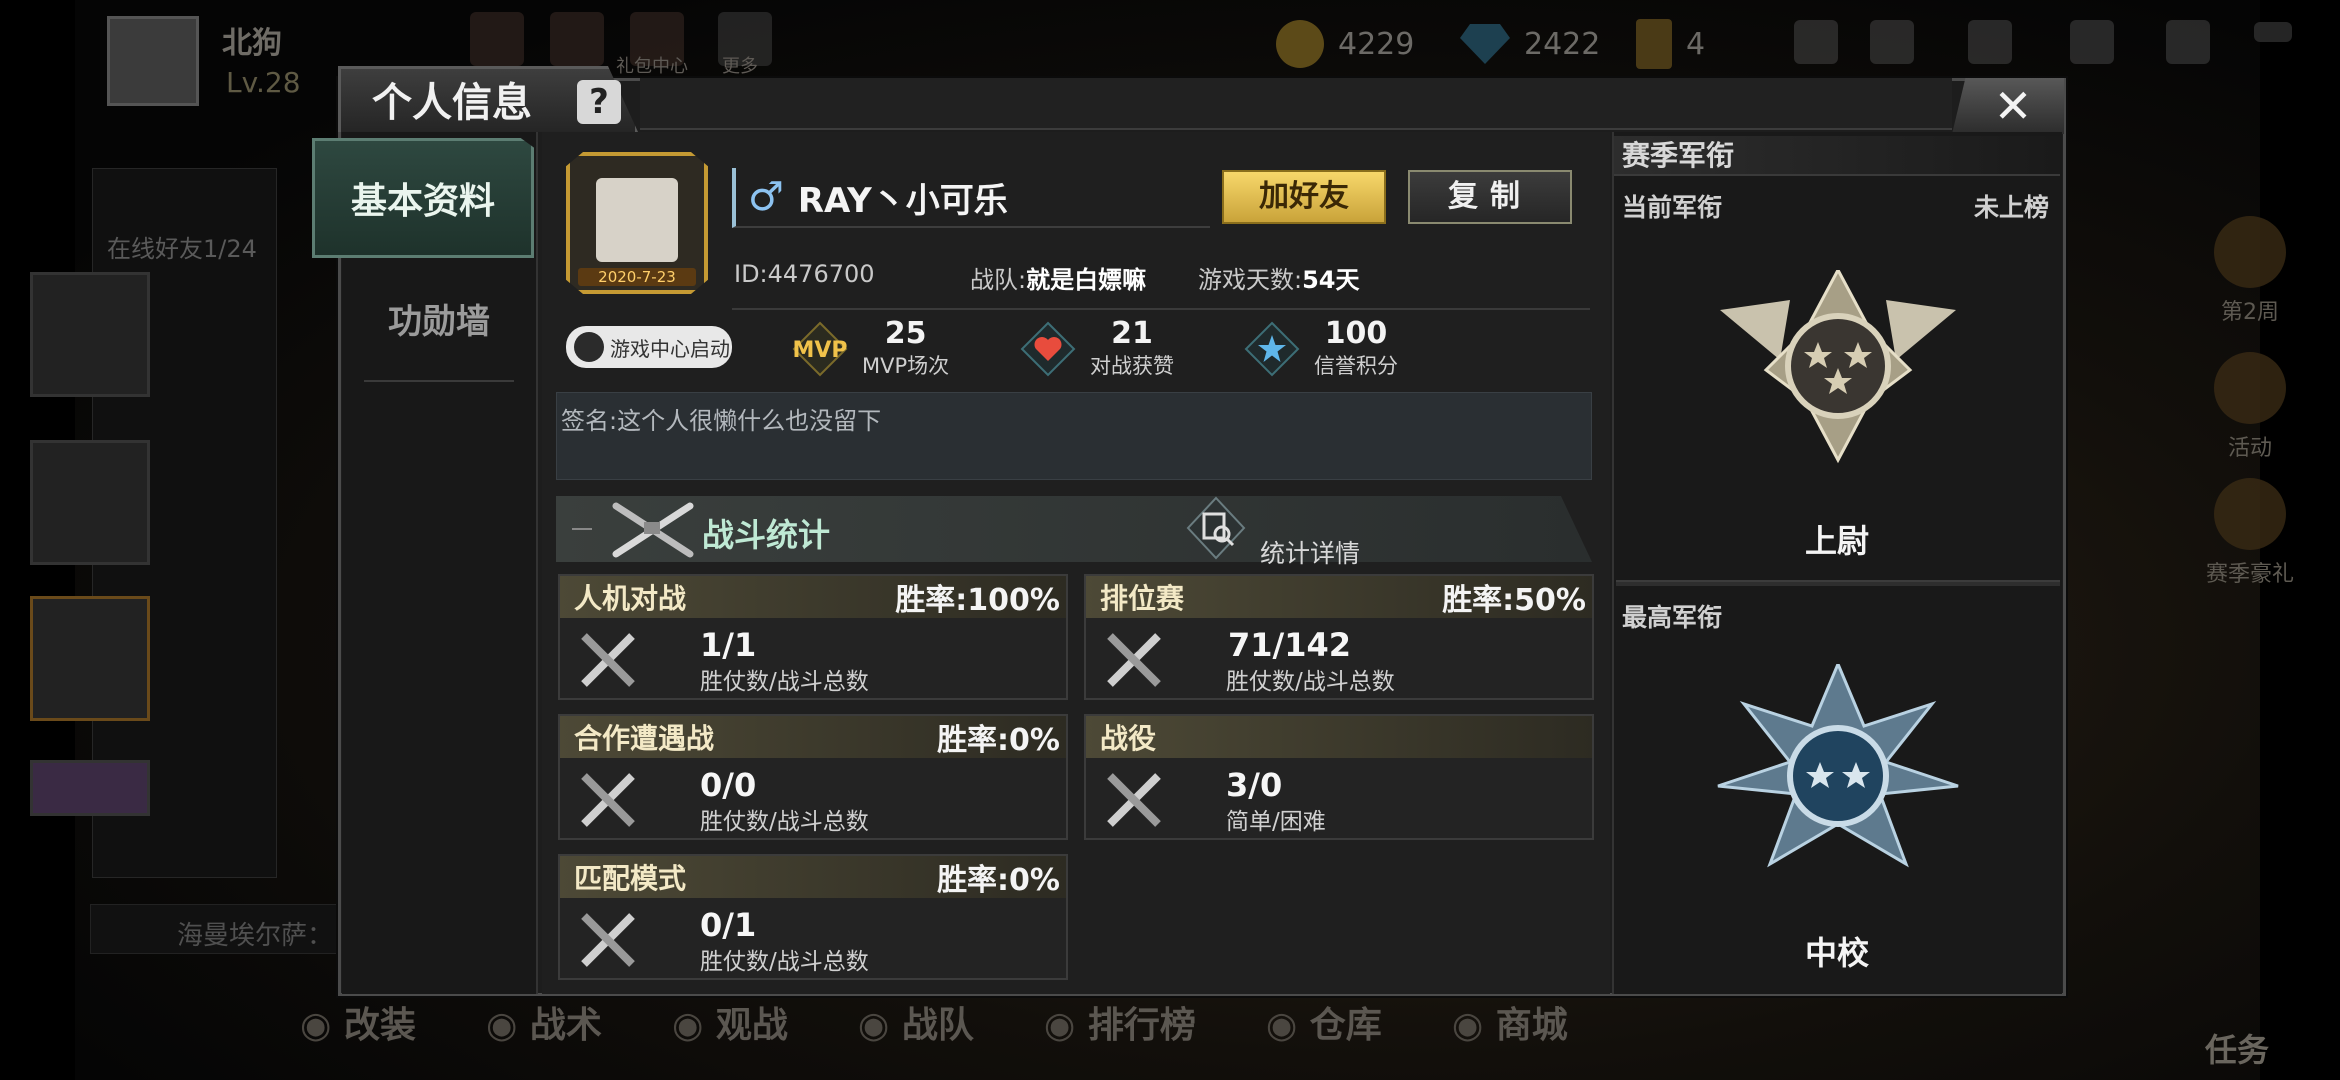  I want to click on player-portrait: 2020-7-23, so click(637, 223).